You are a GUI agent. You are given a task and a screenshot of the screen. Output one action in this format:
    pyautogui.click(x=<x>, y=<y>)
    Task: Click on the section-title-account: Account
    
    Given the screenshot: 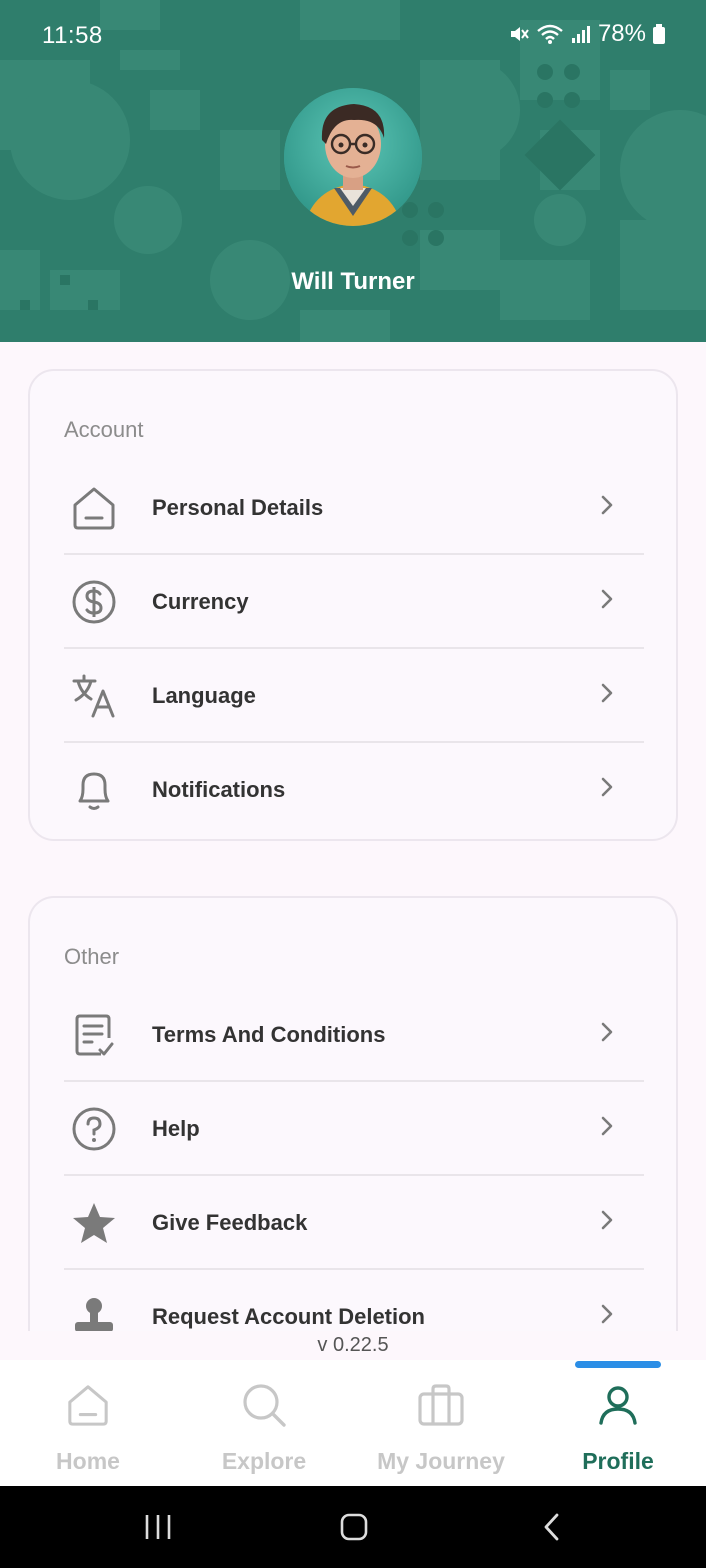 What is the action you would take?
    pyautogui.click(x=104, y=429)
    